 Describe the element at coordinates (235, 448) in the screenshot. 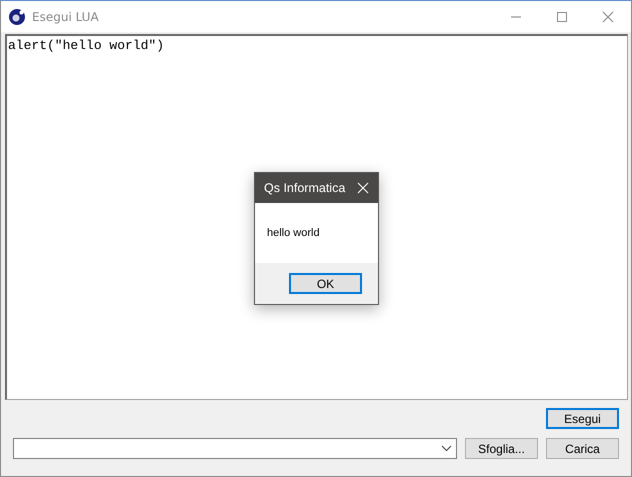

I see `file-combo` at that location.